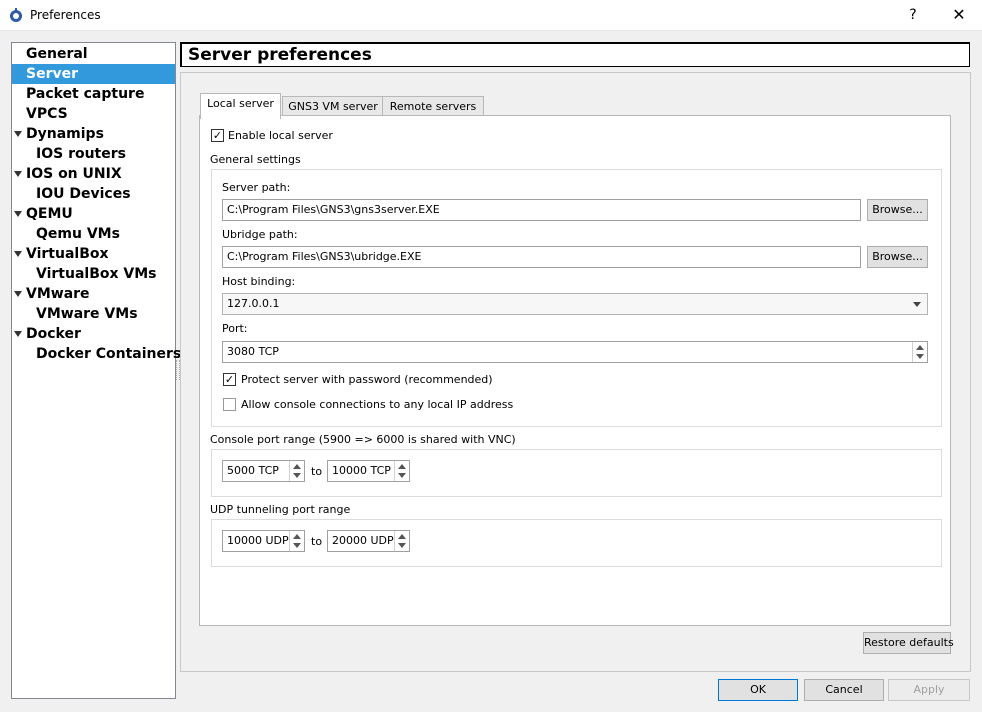 The image size is (982, 712). I want to click on console-port-to-value: 10000 TCP, so click(361, 470).